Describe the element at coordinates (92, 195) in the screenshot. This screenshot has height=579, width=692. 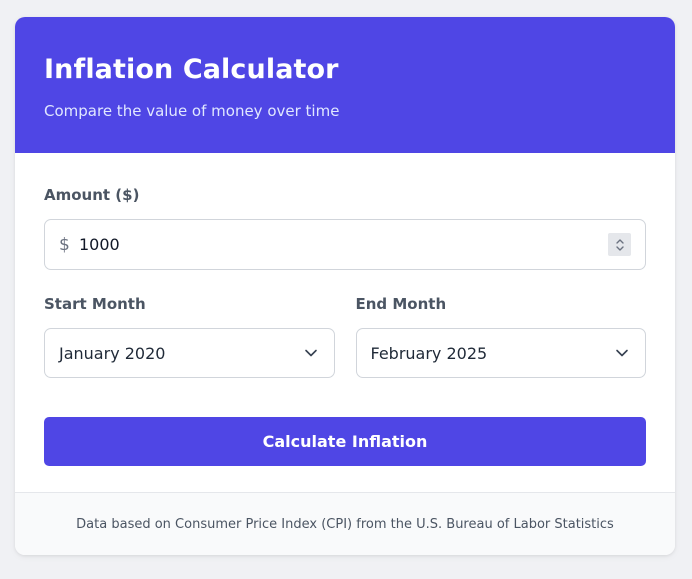
I see `amount-label: Amount ($)` at that location.